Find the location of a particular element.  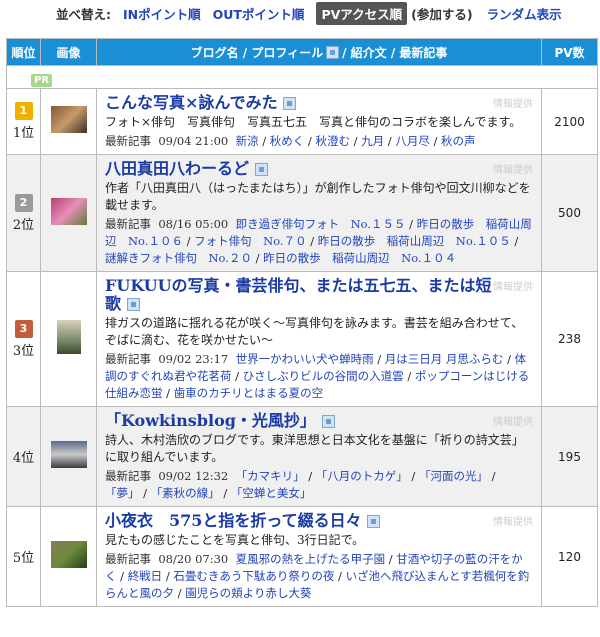

join-link: (参加する) is located at coordinates (441, 13).